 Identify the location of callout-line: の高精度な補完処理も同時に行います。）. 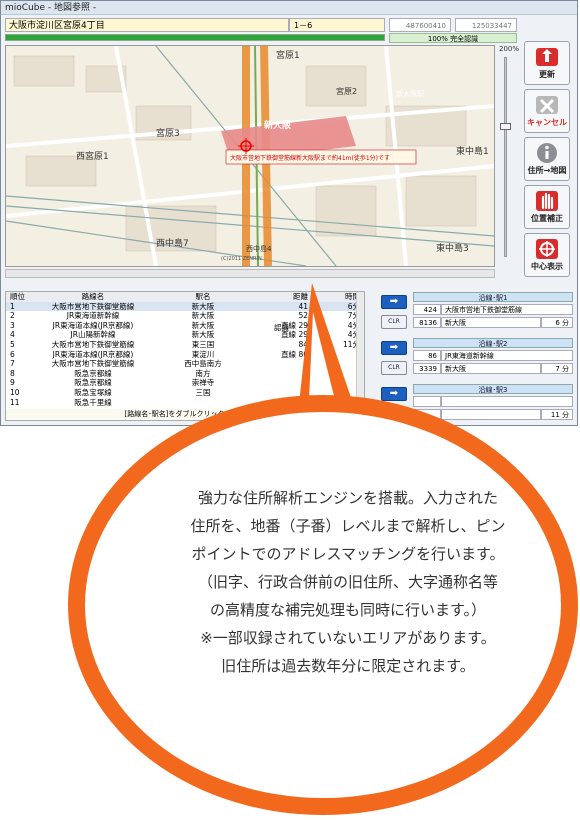
(347, 610).